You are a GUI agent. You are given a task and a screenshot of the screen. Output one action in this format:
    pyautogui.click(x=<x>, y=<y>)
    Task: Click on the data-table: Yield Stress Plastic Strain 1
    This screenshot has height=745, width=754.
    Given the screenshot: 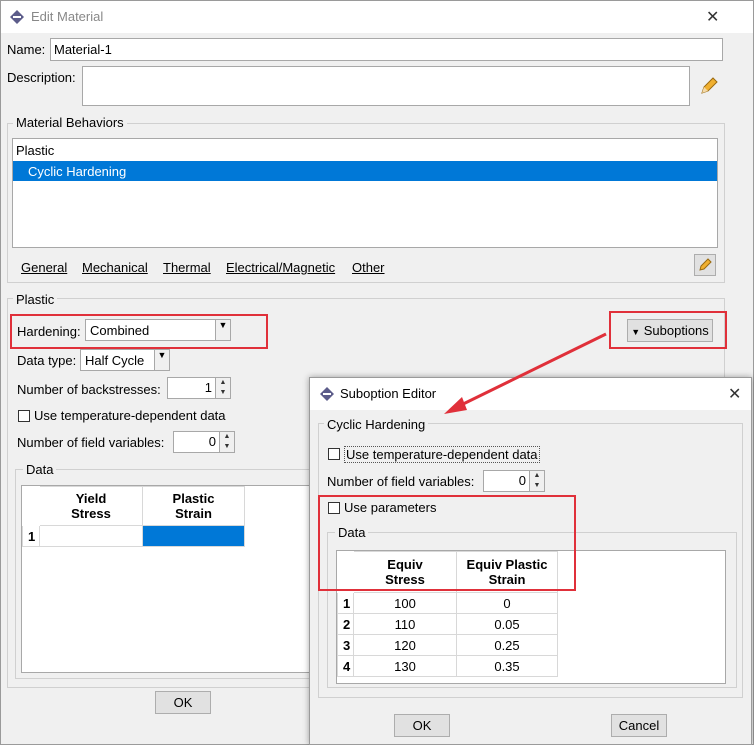 What is the action you would take?
    pyautogui.click(x=133, y=516)
    